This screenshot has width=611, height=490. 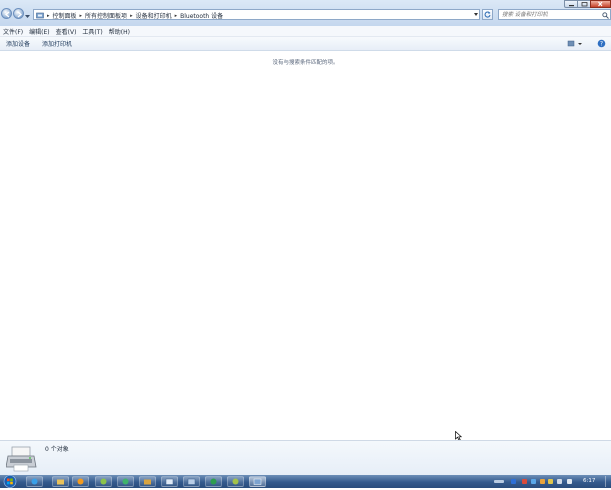 I want to click on maximize-button, so click(x=584, y=4).